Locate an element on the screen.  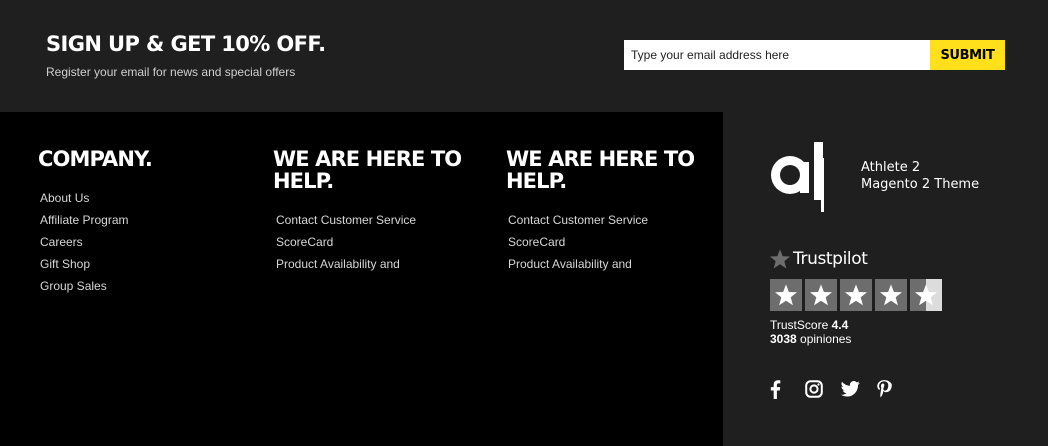
trustscore-label: TrustScore is located at coordinates (799, 325).